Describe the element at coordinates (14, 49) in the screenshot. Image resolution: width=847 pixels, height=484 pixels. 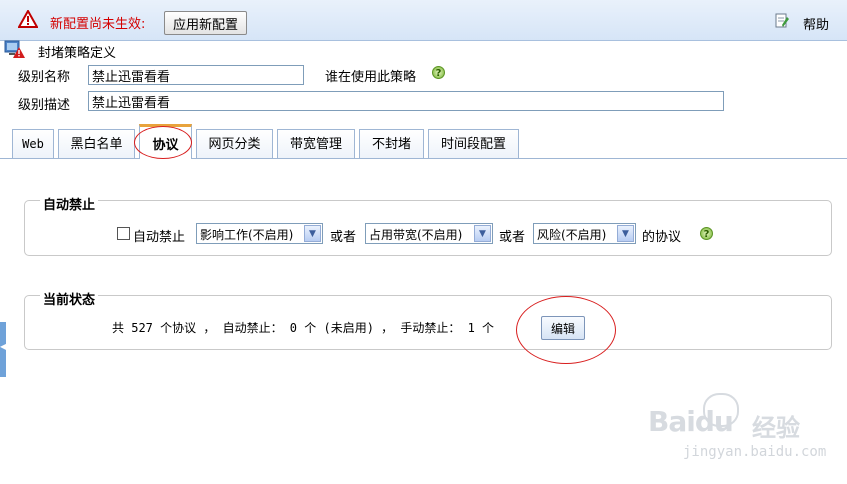
I see `policy-block-icon` at that location.